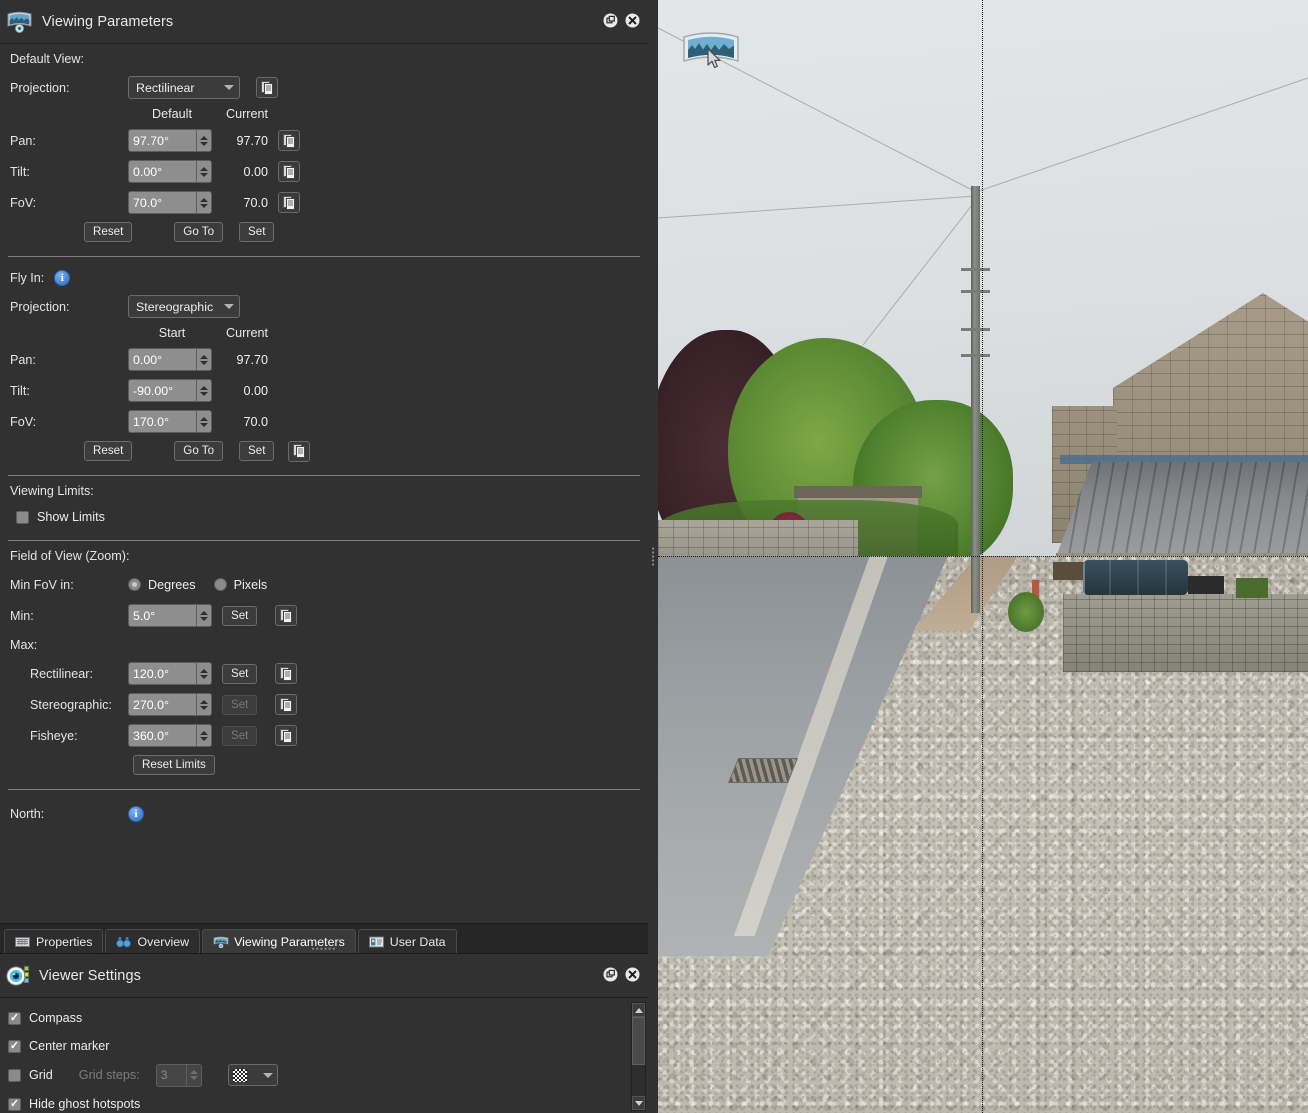 Image resolution: width=1308 pixels, height=1113 pixels. Describe the element at coordinates (220, 584) in the screenshot. I see `pixels-radio` at that location.